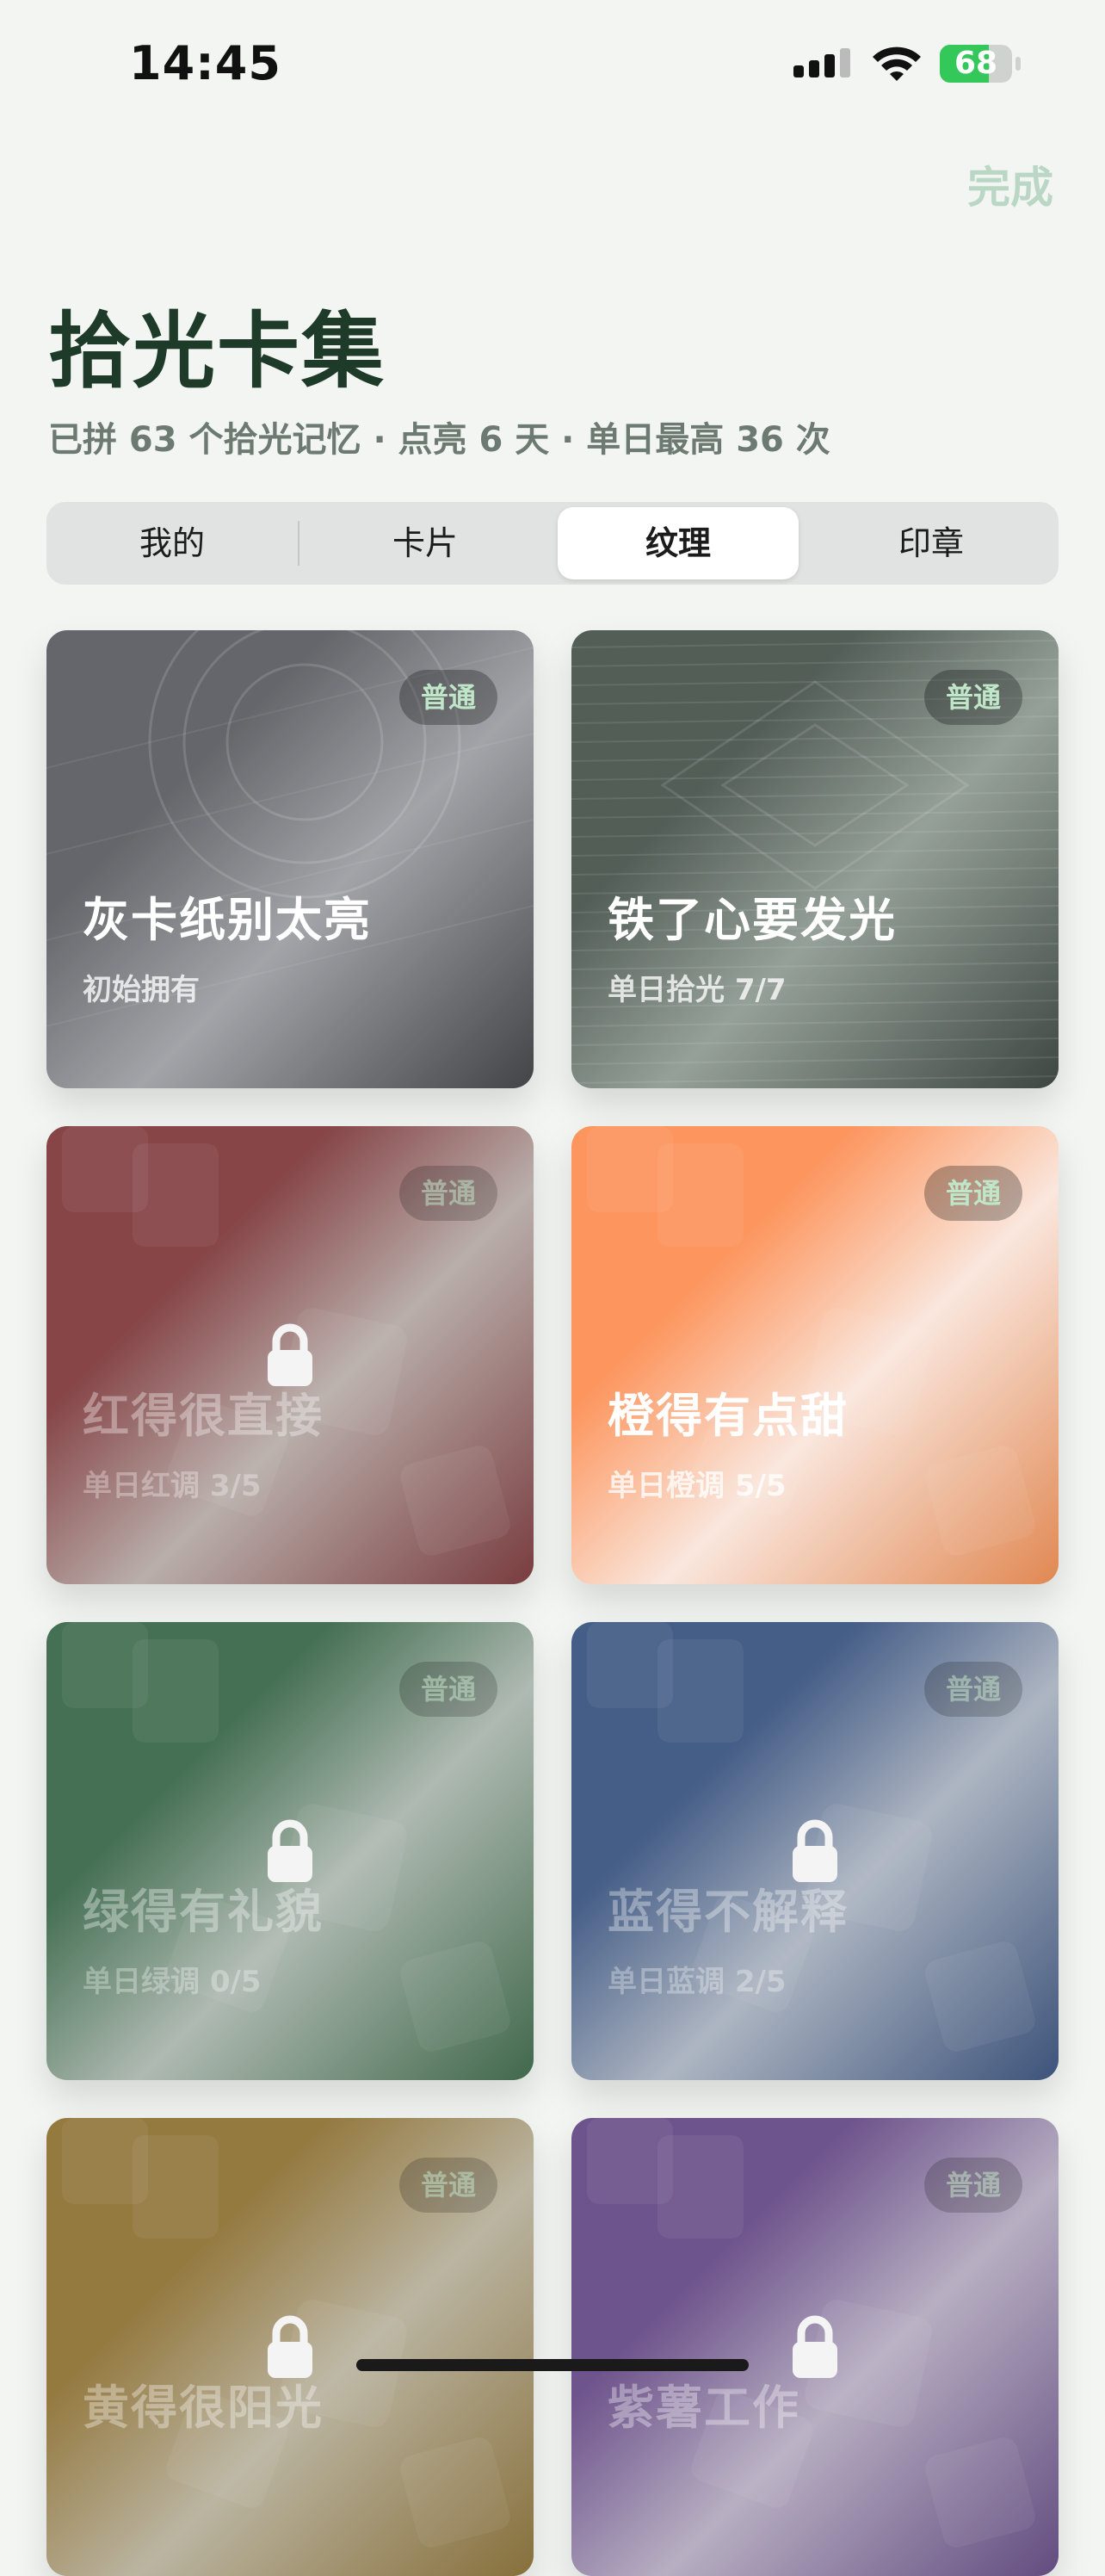  I want to click on card-title: 灰卡纸别太亮, so click(227, 920).